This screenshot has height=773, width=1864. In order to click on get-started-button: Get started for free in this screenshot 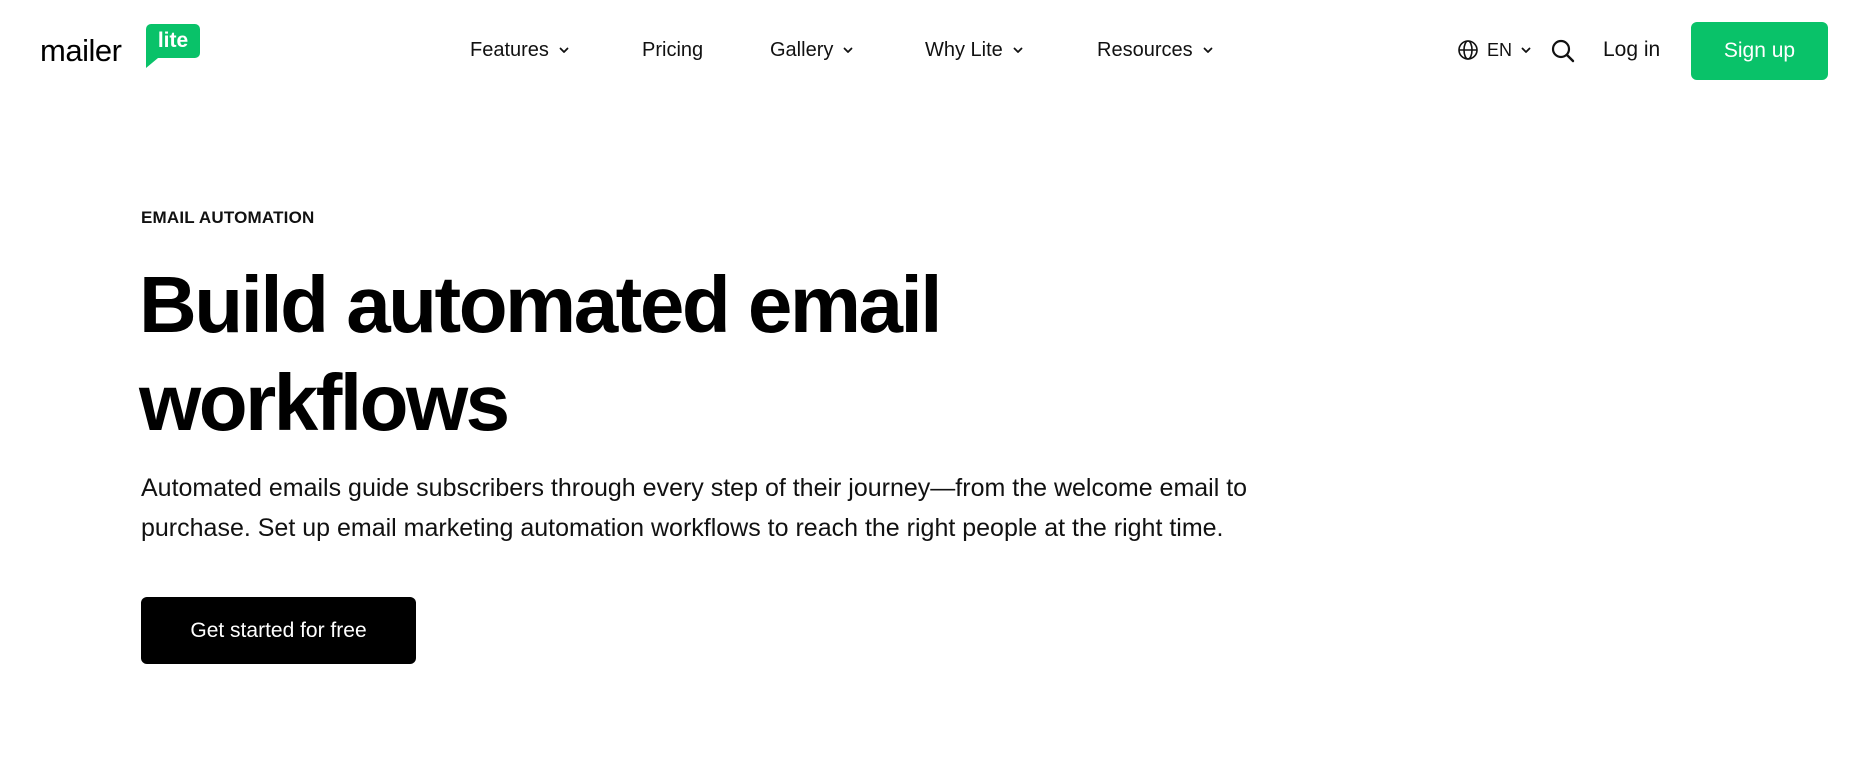, I will do `click(278, 630)`.